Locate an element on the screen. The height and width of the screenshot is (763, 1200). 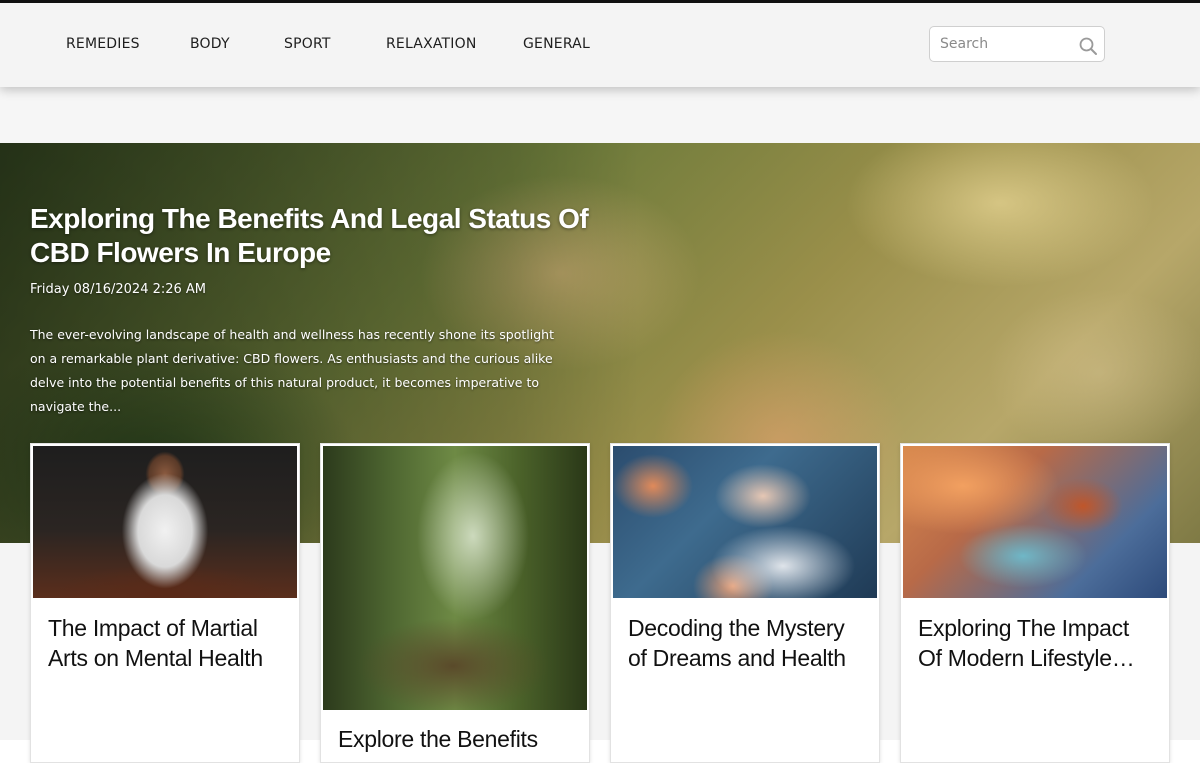
spacer-band is located at coordinates (600, 115).